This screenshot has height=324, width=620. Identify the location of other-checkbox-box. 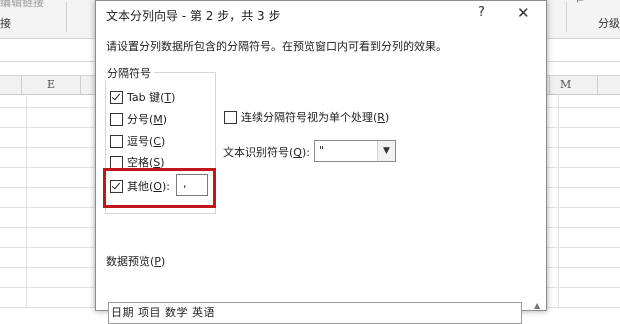
(116, 186).